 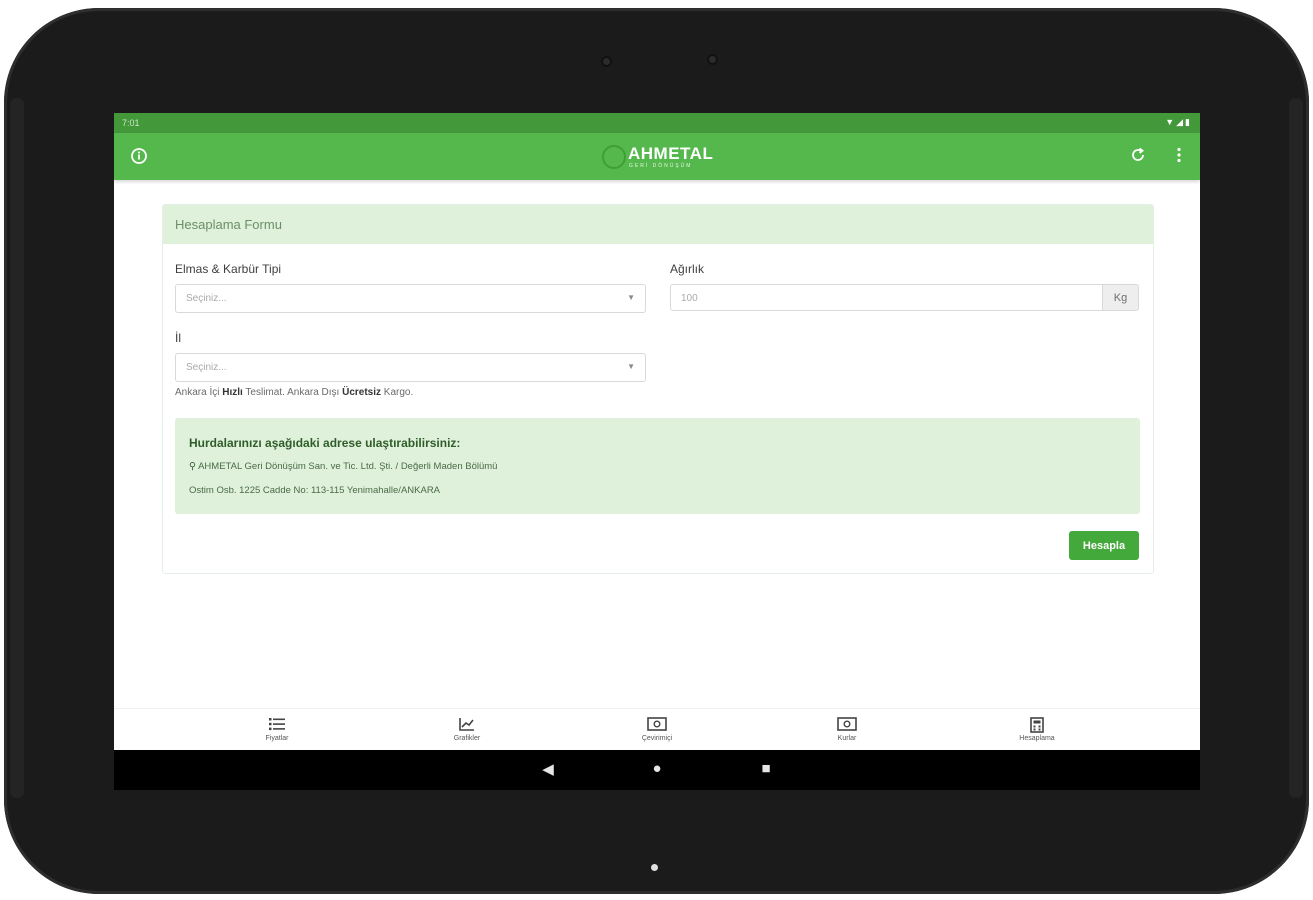 What do you see at coordinates (1138, 156) in the screenshot?
I see `refresh-icon` at bounding box center [1138, 156].